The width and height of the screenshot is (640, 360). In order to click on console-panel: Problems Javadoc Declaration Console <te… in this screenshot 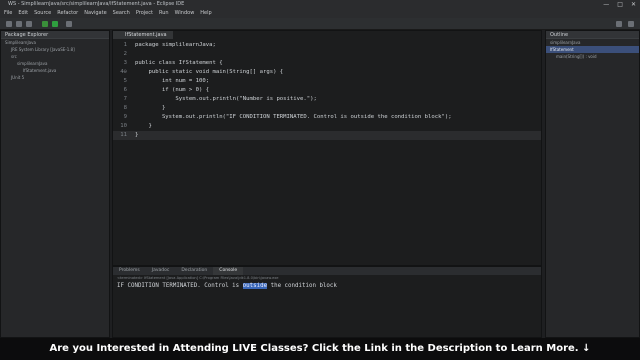, I will do `click(327, 302)`.